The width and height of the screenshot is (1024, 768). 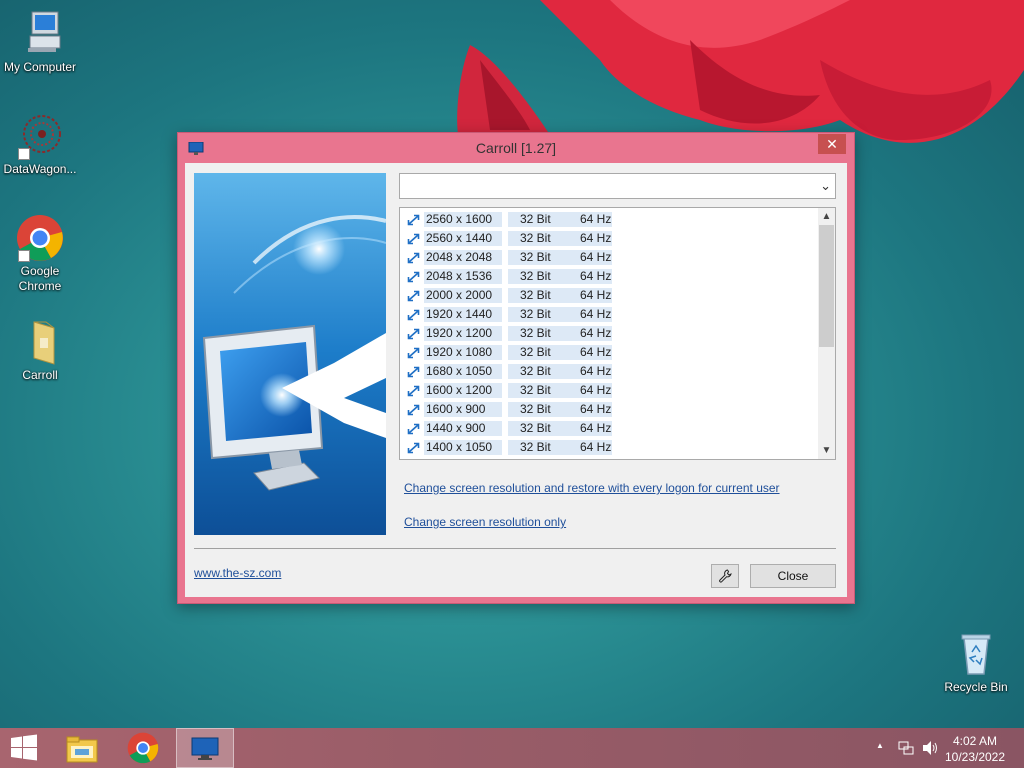 What do you see at coordinates (40, 278) in the screenshot?
I see `desktop-icon-label: Google Chrome` at bounding box center [40, 278].